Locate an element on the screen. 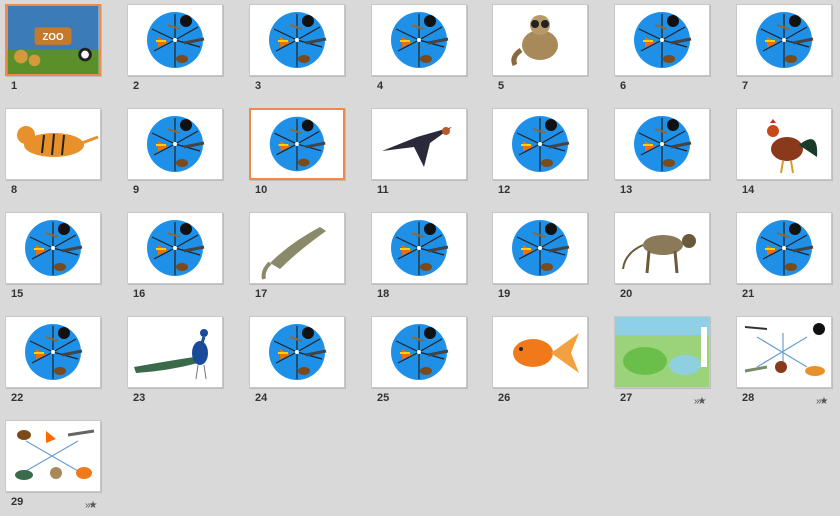 This screenshot has height=516, width=840. slide-number: 10 is located at coordinates (261, 190).